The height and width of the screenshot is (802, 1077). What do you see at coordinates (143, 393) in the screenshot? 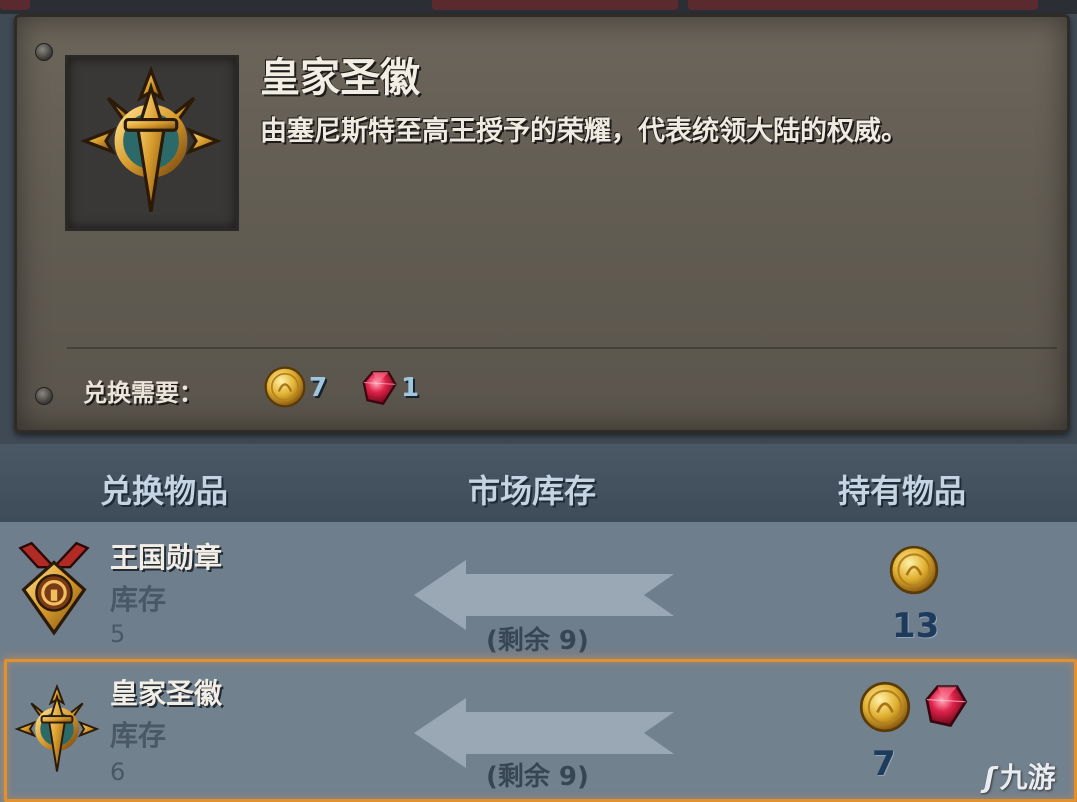
I see `cost-label: 兑换需要：` at bounding box center [143, 393].